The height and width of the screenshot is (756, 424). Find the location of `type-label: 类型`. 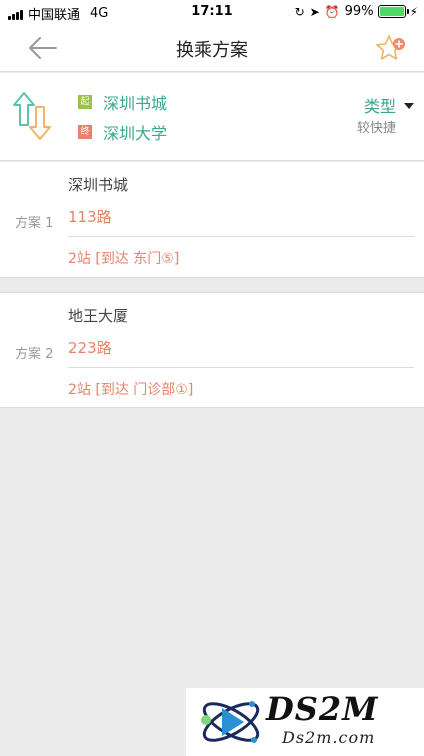

type-label: 类型 is located at coordinates (379, 106).